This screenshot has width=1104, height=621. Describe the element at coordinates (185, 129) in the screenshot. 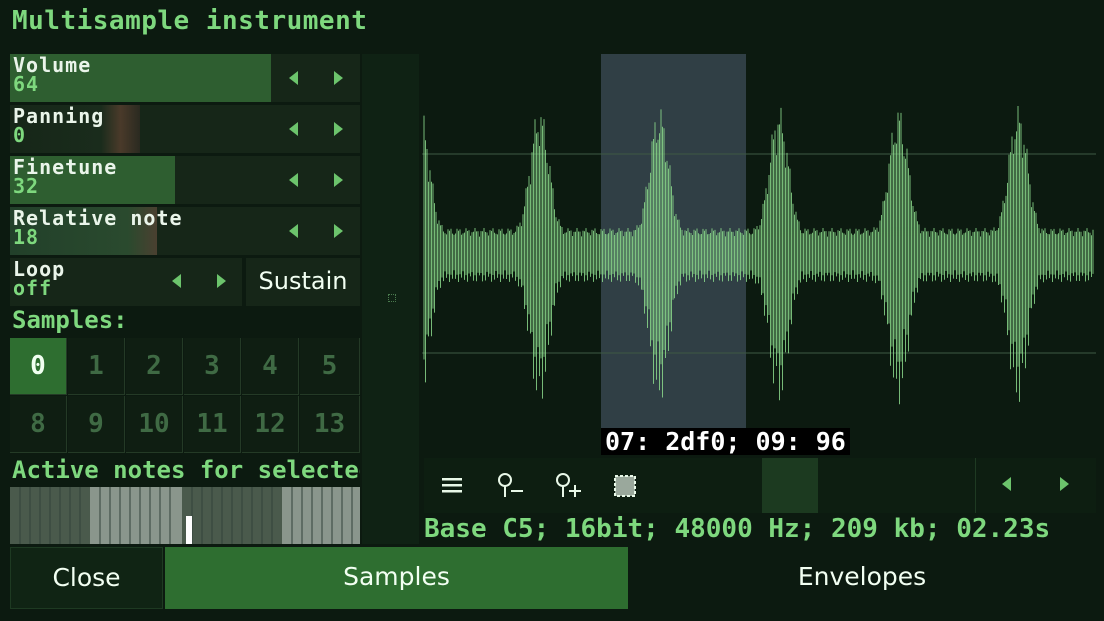

I see `panning-control: Panning 0` at that location.